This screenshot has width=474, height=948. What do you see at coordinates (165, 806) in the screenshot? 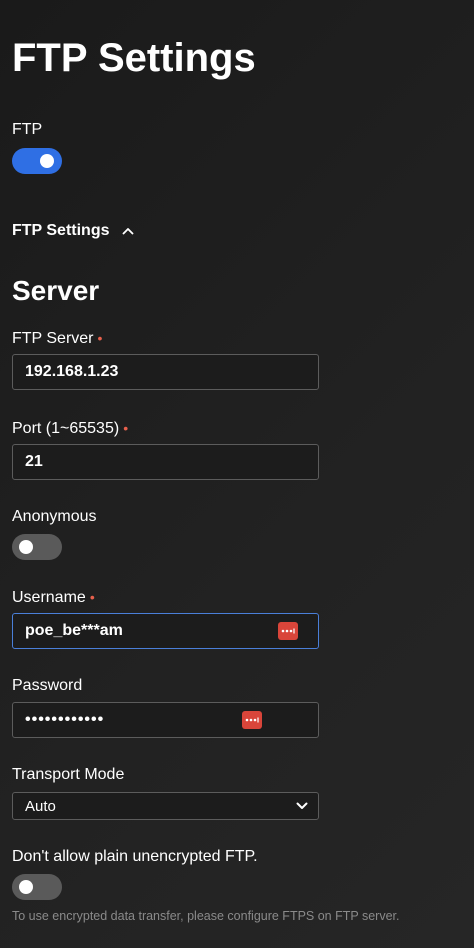
I see `transport-mode-select: Auto` at bounding box center [165, 806].